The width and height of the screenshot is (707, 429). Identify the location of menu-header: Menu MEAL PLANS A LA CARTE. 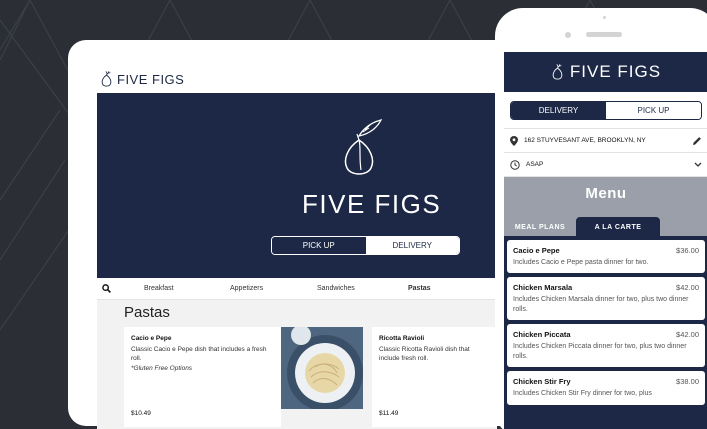
(605, 206).